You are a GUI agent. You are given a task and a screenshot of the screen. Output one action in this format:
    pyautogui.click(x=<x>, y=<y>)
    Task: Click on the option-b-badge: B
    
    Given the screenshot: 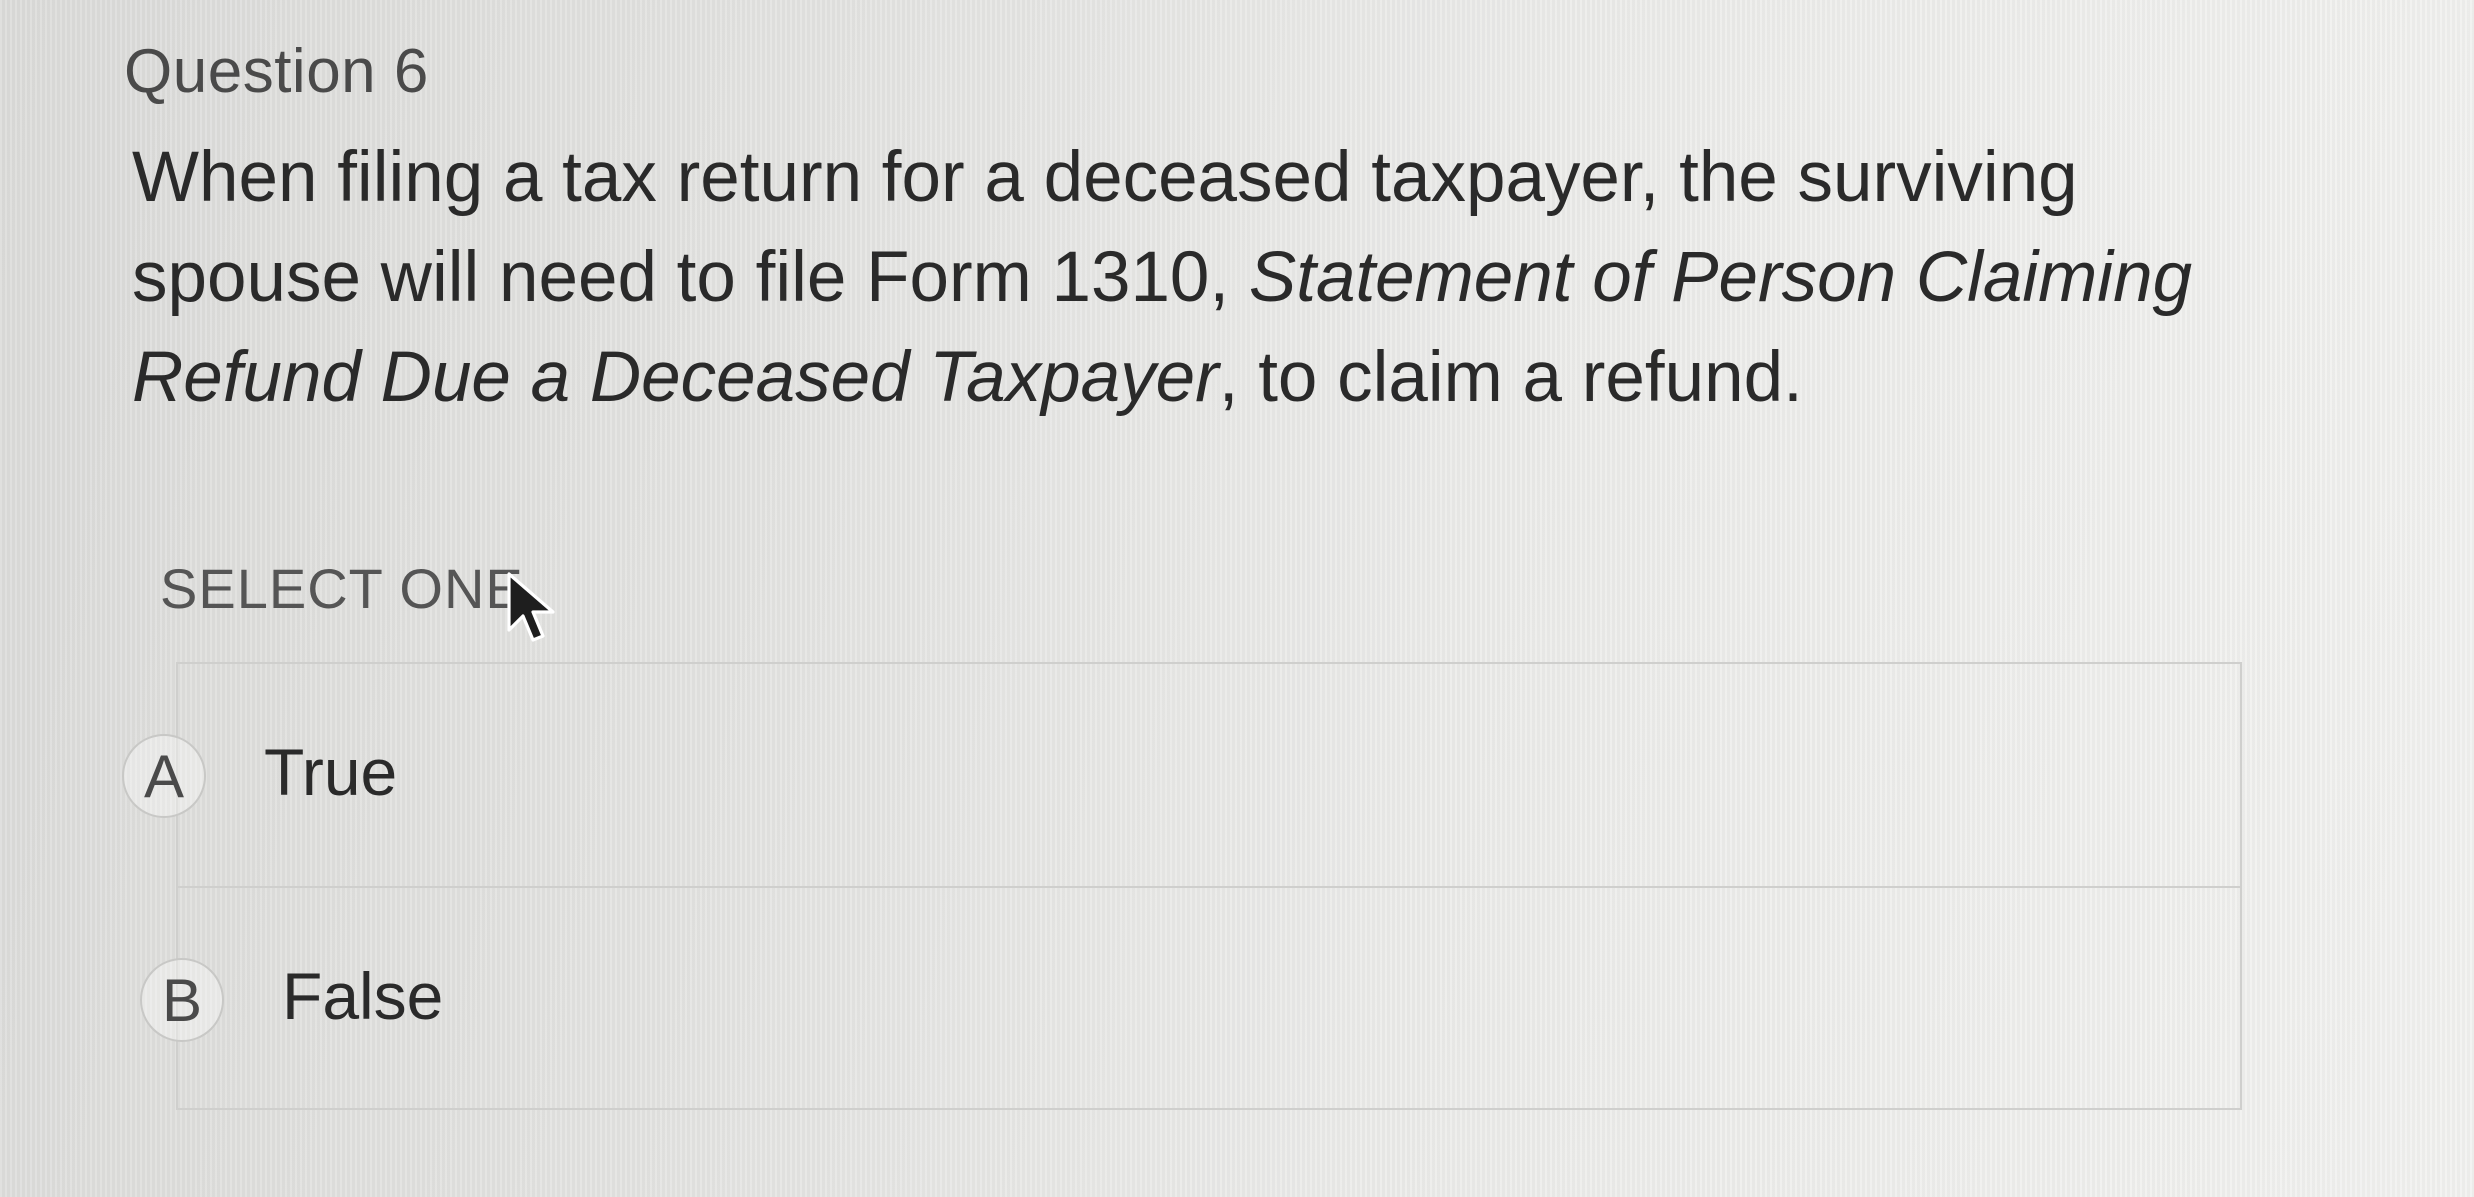 What is the action you would take?
    pyautogui.click(x=182, y=1000)
    